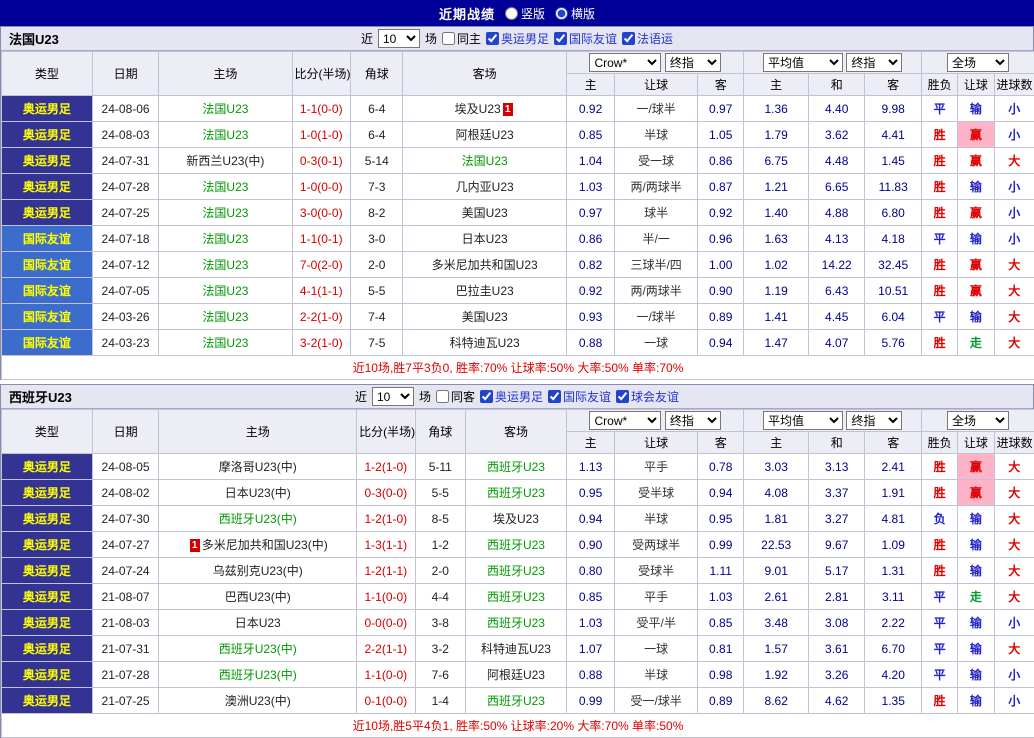  What do you see at coordinates (431, 38) in the screenshot?
I see `games-label: 场` at bounding box center [431, 38].